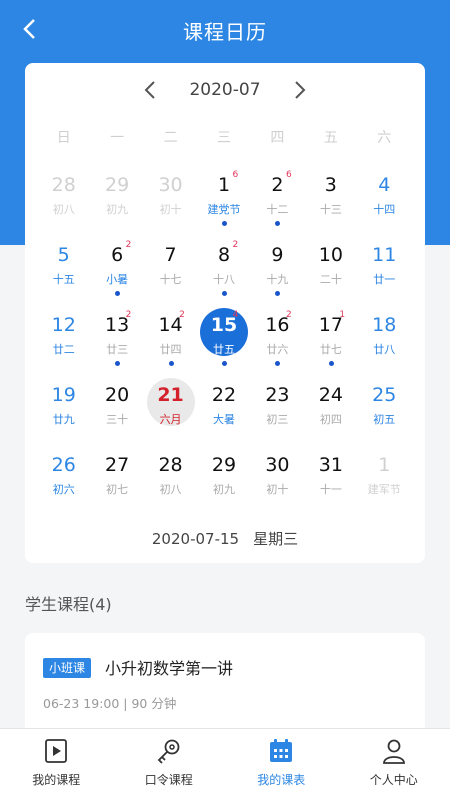 The height and width of the screenshot is (800, 450). I want to click on day-number: 20, so click(117, 395).